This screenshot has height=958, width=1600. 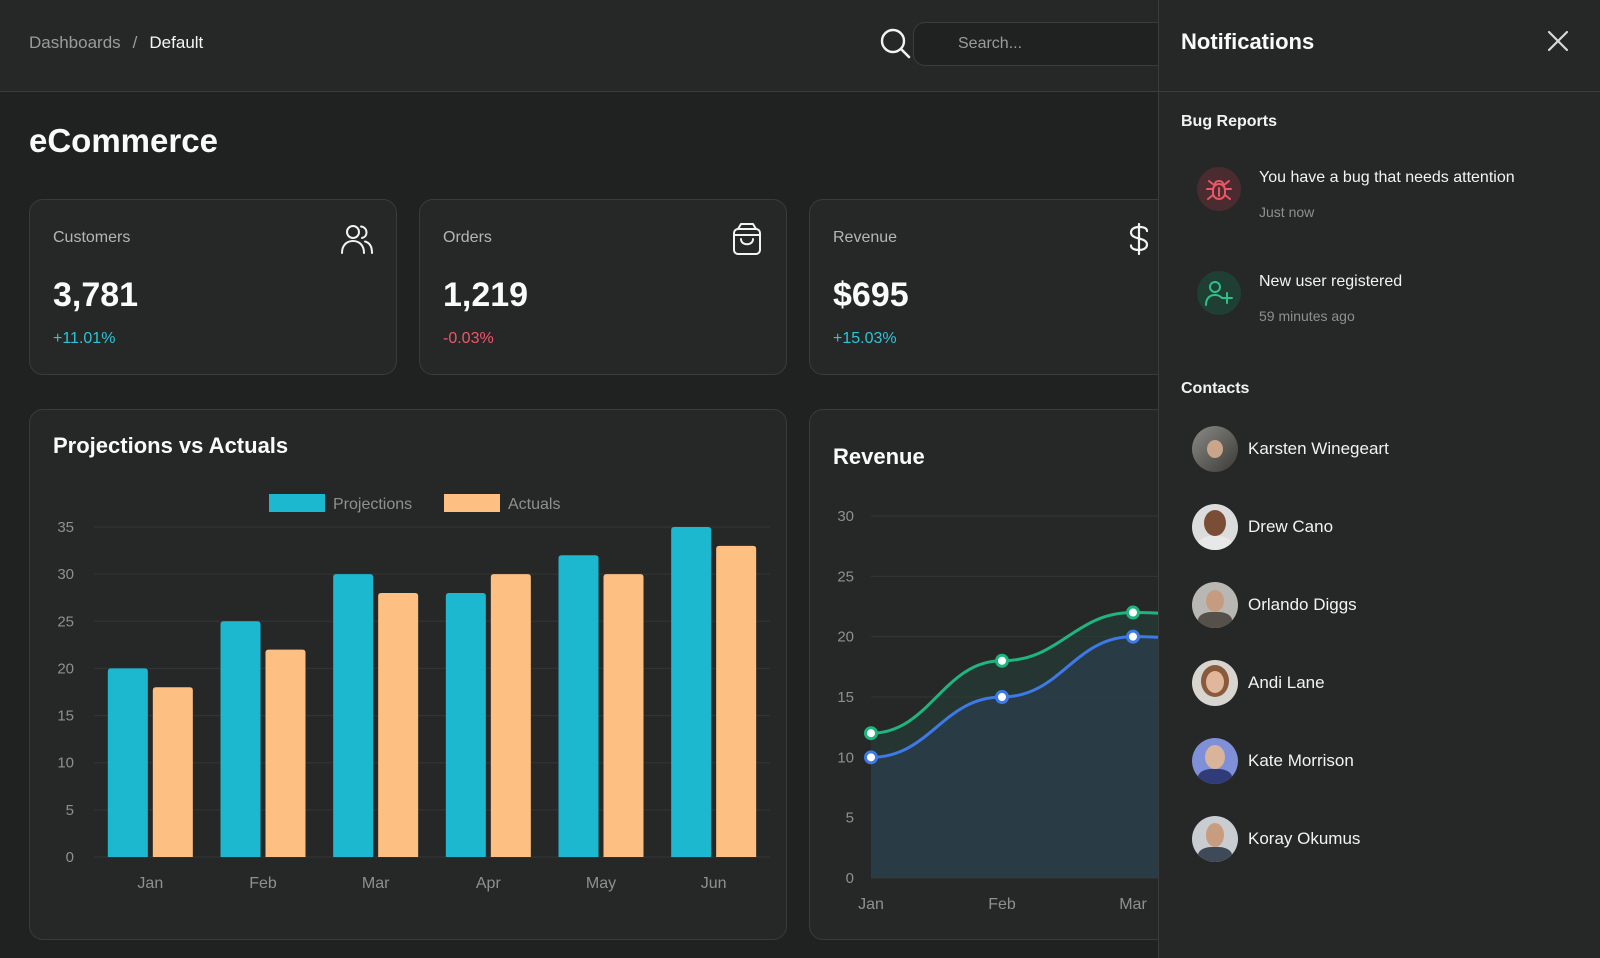 What do you see at coordinates (1248, 41) in the screenshot?
I see `panel-title: Notifications` at bounding box center [1248, 41].